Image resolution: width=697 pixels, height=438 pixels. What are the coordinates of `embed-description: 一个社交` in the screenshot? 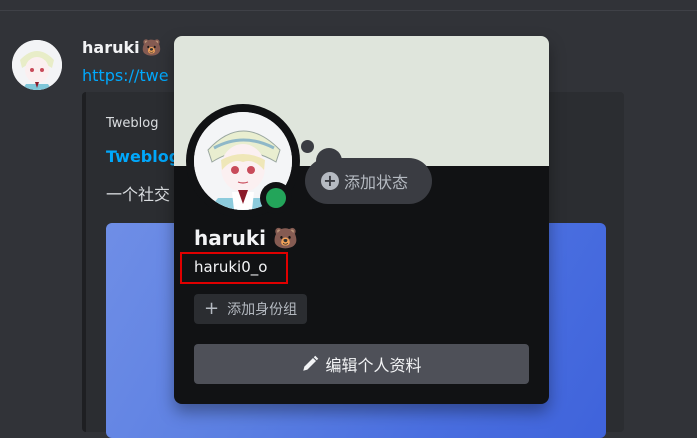 It's located at (138, 194).